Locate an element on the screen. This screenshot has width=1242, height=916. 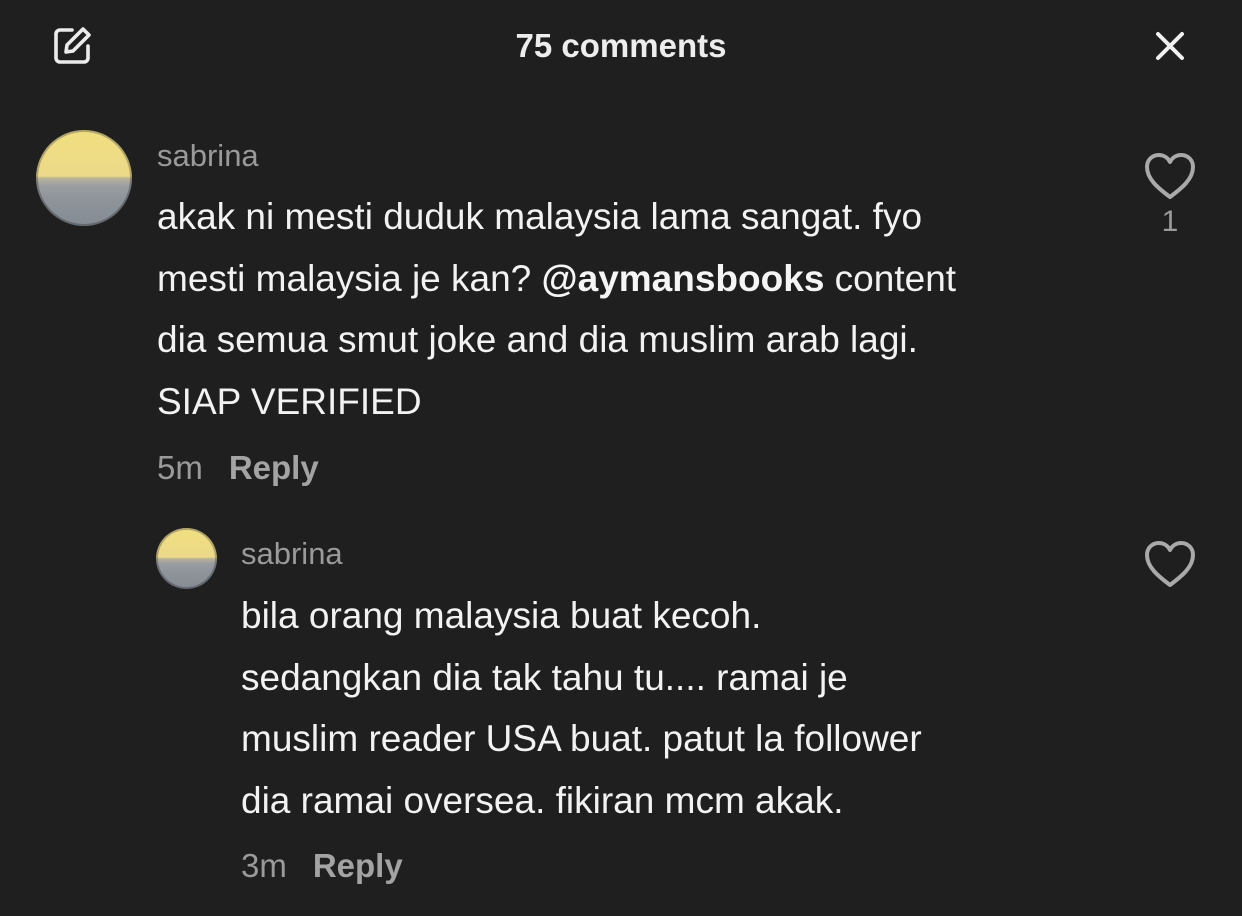
comments-header: 75 comments is located at coordinates (621, 46).